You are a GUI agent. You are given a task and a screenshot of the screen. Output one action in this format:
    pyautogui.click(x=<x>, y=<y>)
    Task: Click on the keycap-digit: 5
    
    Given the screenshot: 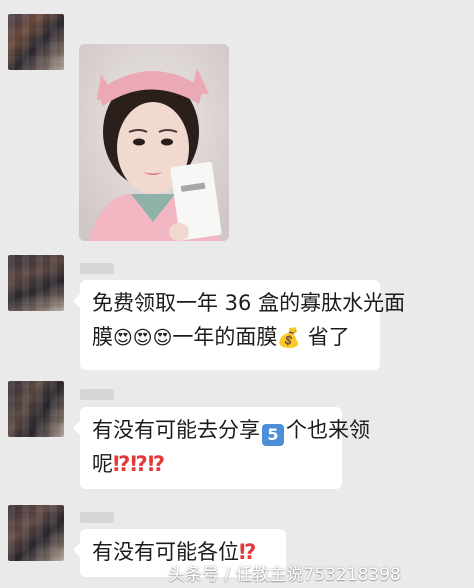 What is the action you would take?
    pyautogui.click(x=273, y=435)
    